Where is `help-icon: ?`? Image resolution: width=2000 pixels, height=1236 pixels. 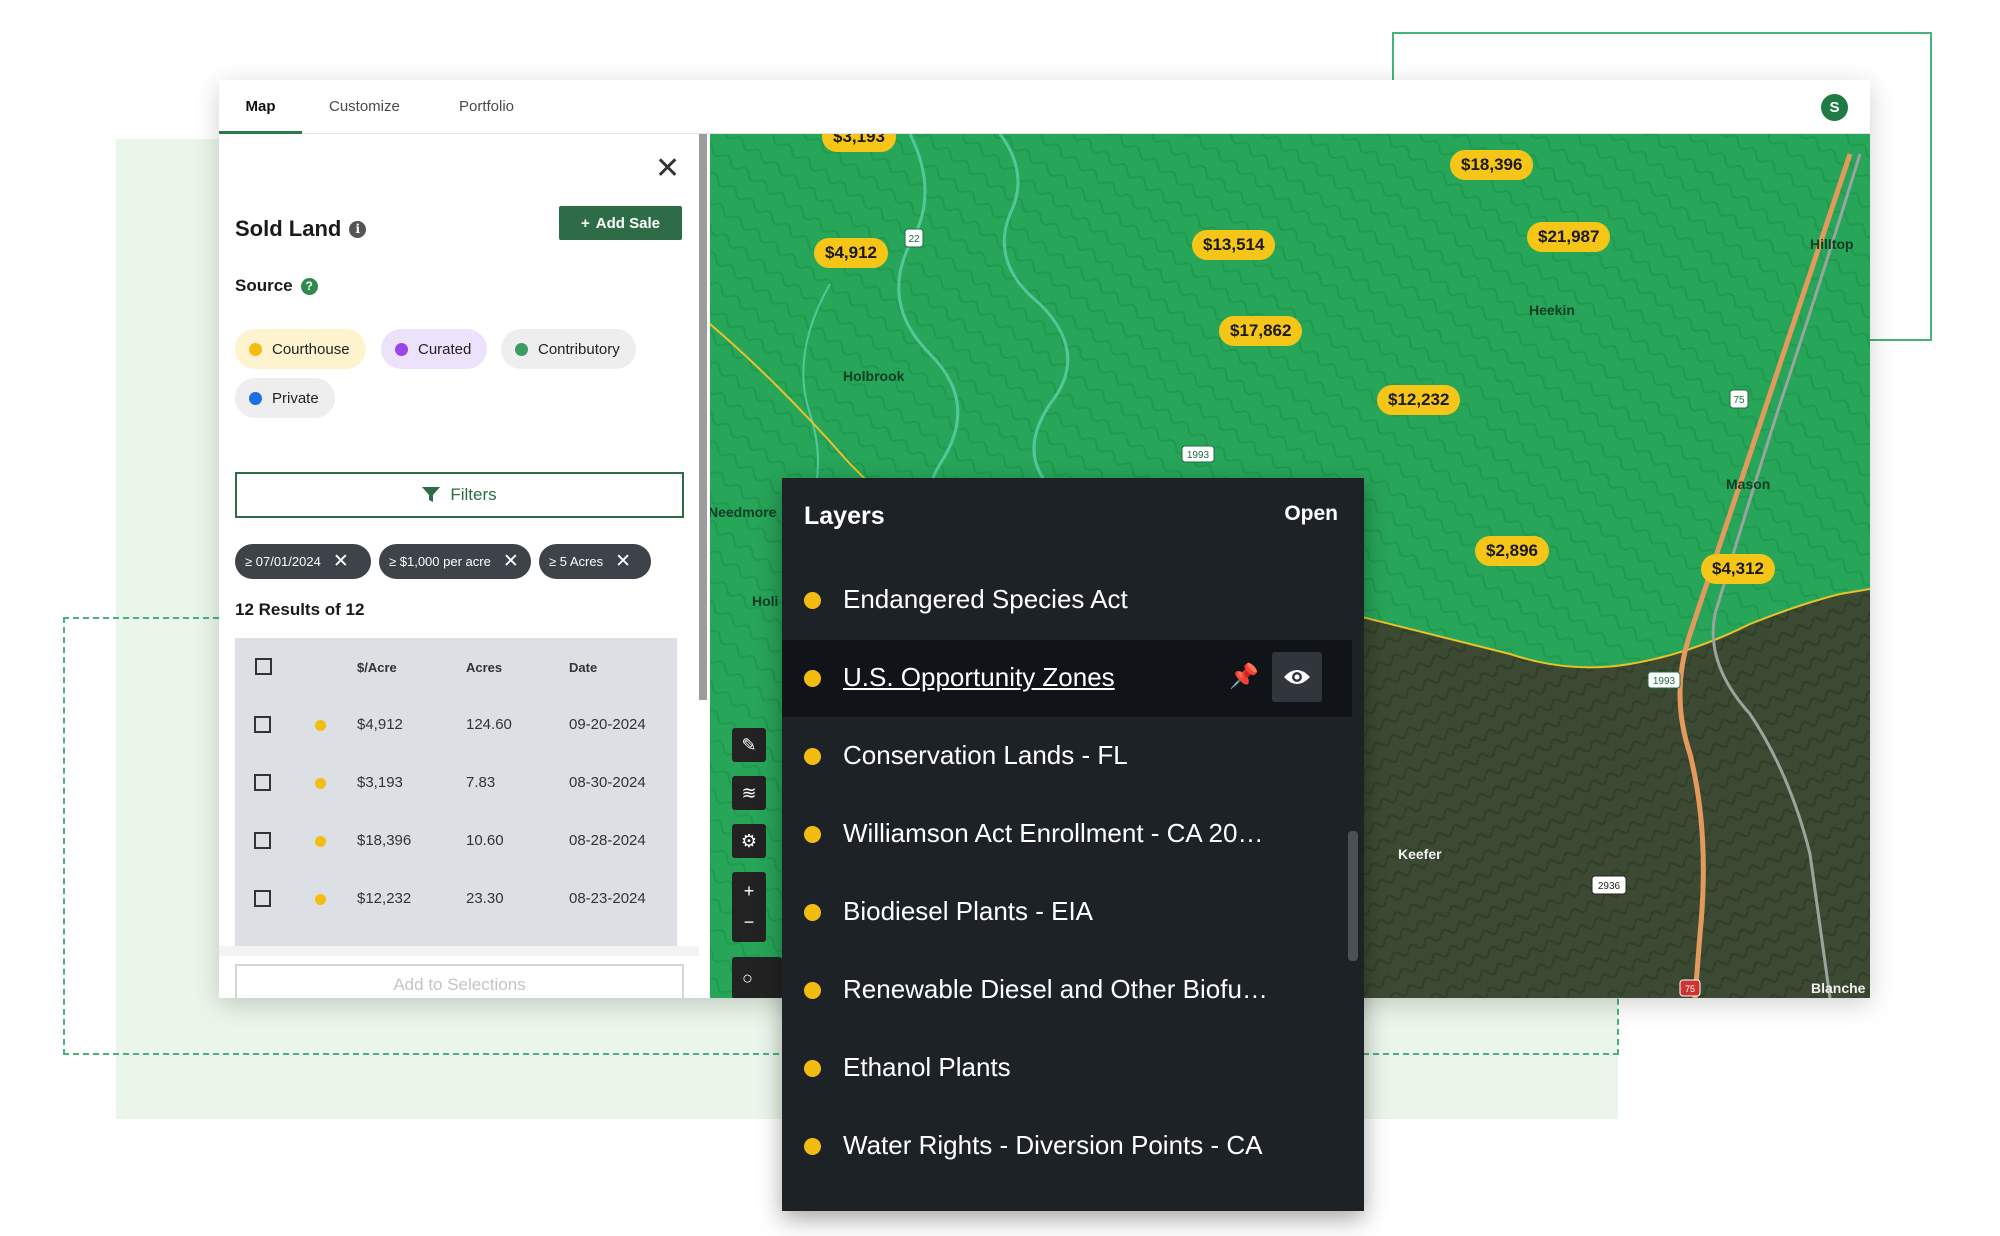
help-icon: ? is located at coordinates (309, 286).